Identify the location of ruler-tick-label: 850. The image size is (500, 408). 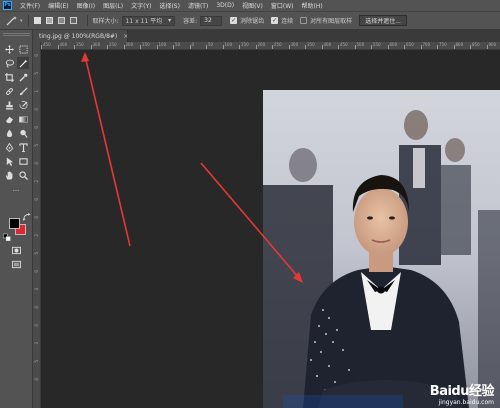
(476, 44).